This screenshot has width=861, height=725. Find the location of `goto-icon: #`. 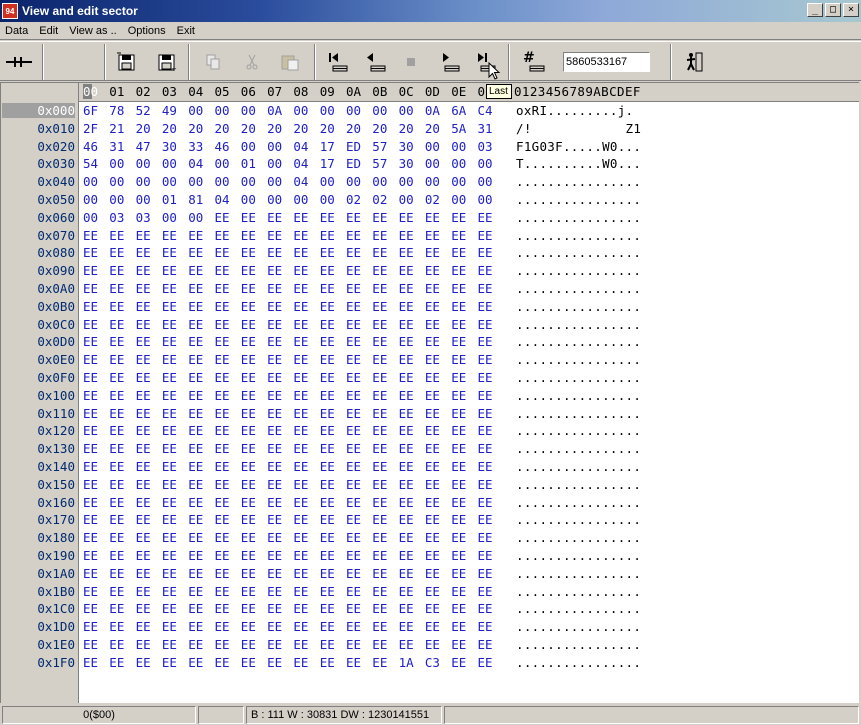

goto-icon: # is located at coordinates (533, 62).